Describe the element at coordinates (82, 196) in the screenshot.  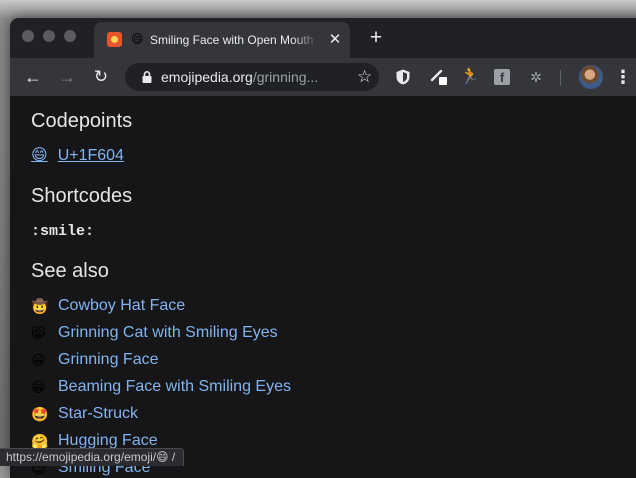
I see `shortcodes-heading: Shortcodes` at that location.